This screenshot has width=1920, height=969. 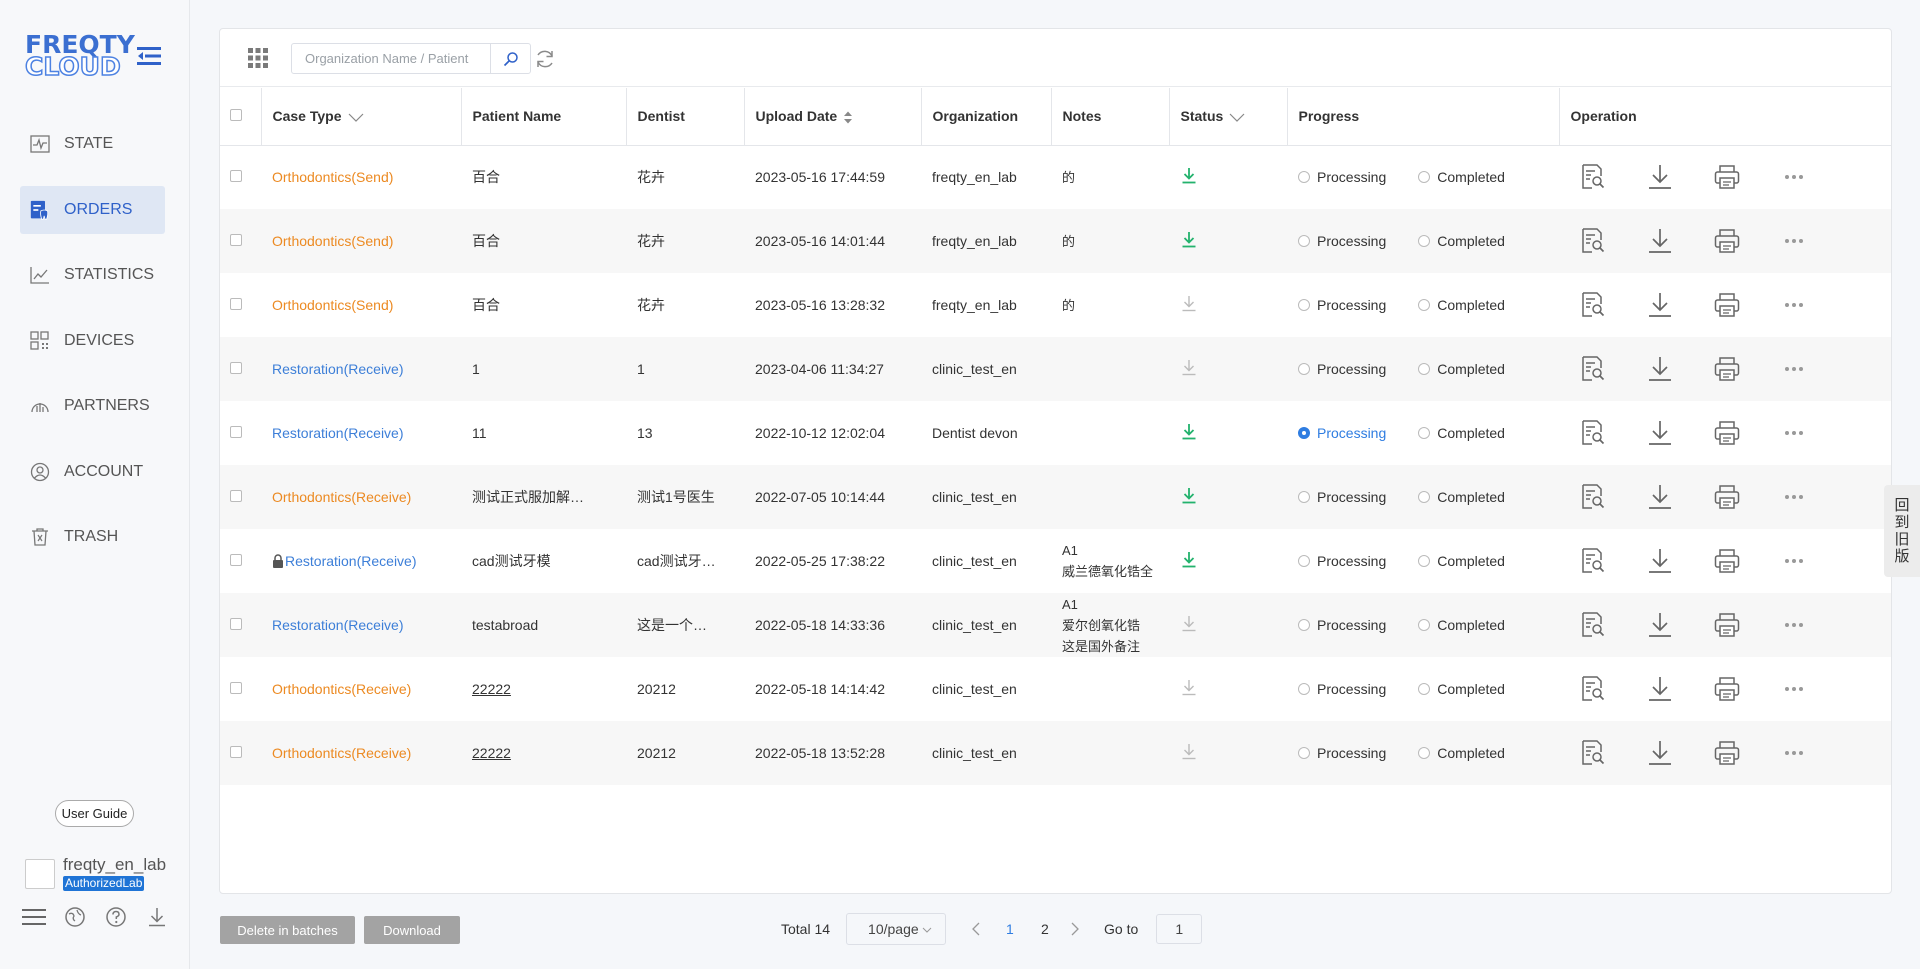 What do you see at coordinates (92, 144) in the screenshot?
I see `nav-item-state: STATE` at bounding box center [92, 144].